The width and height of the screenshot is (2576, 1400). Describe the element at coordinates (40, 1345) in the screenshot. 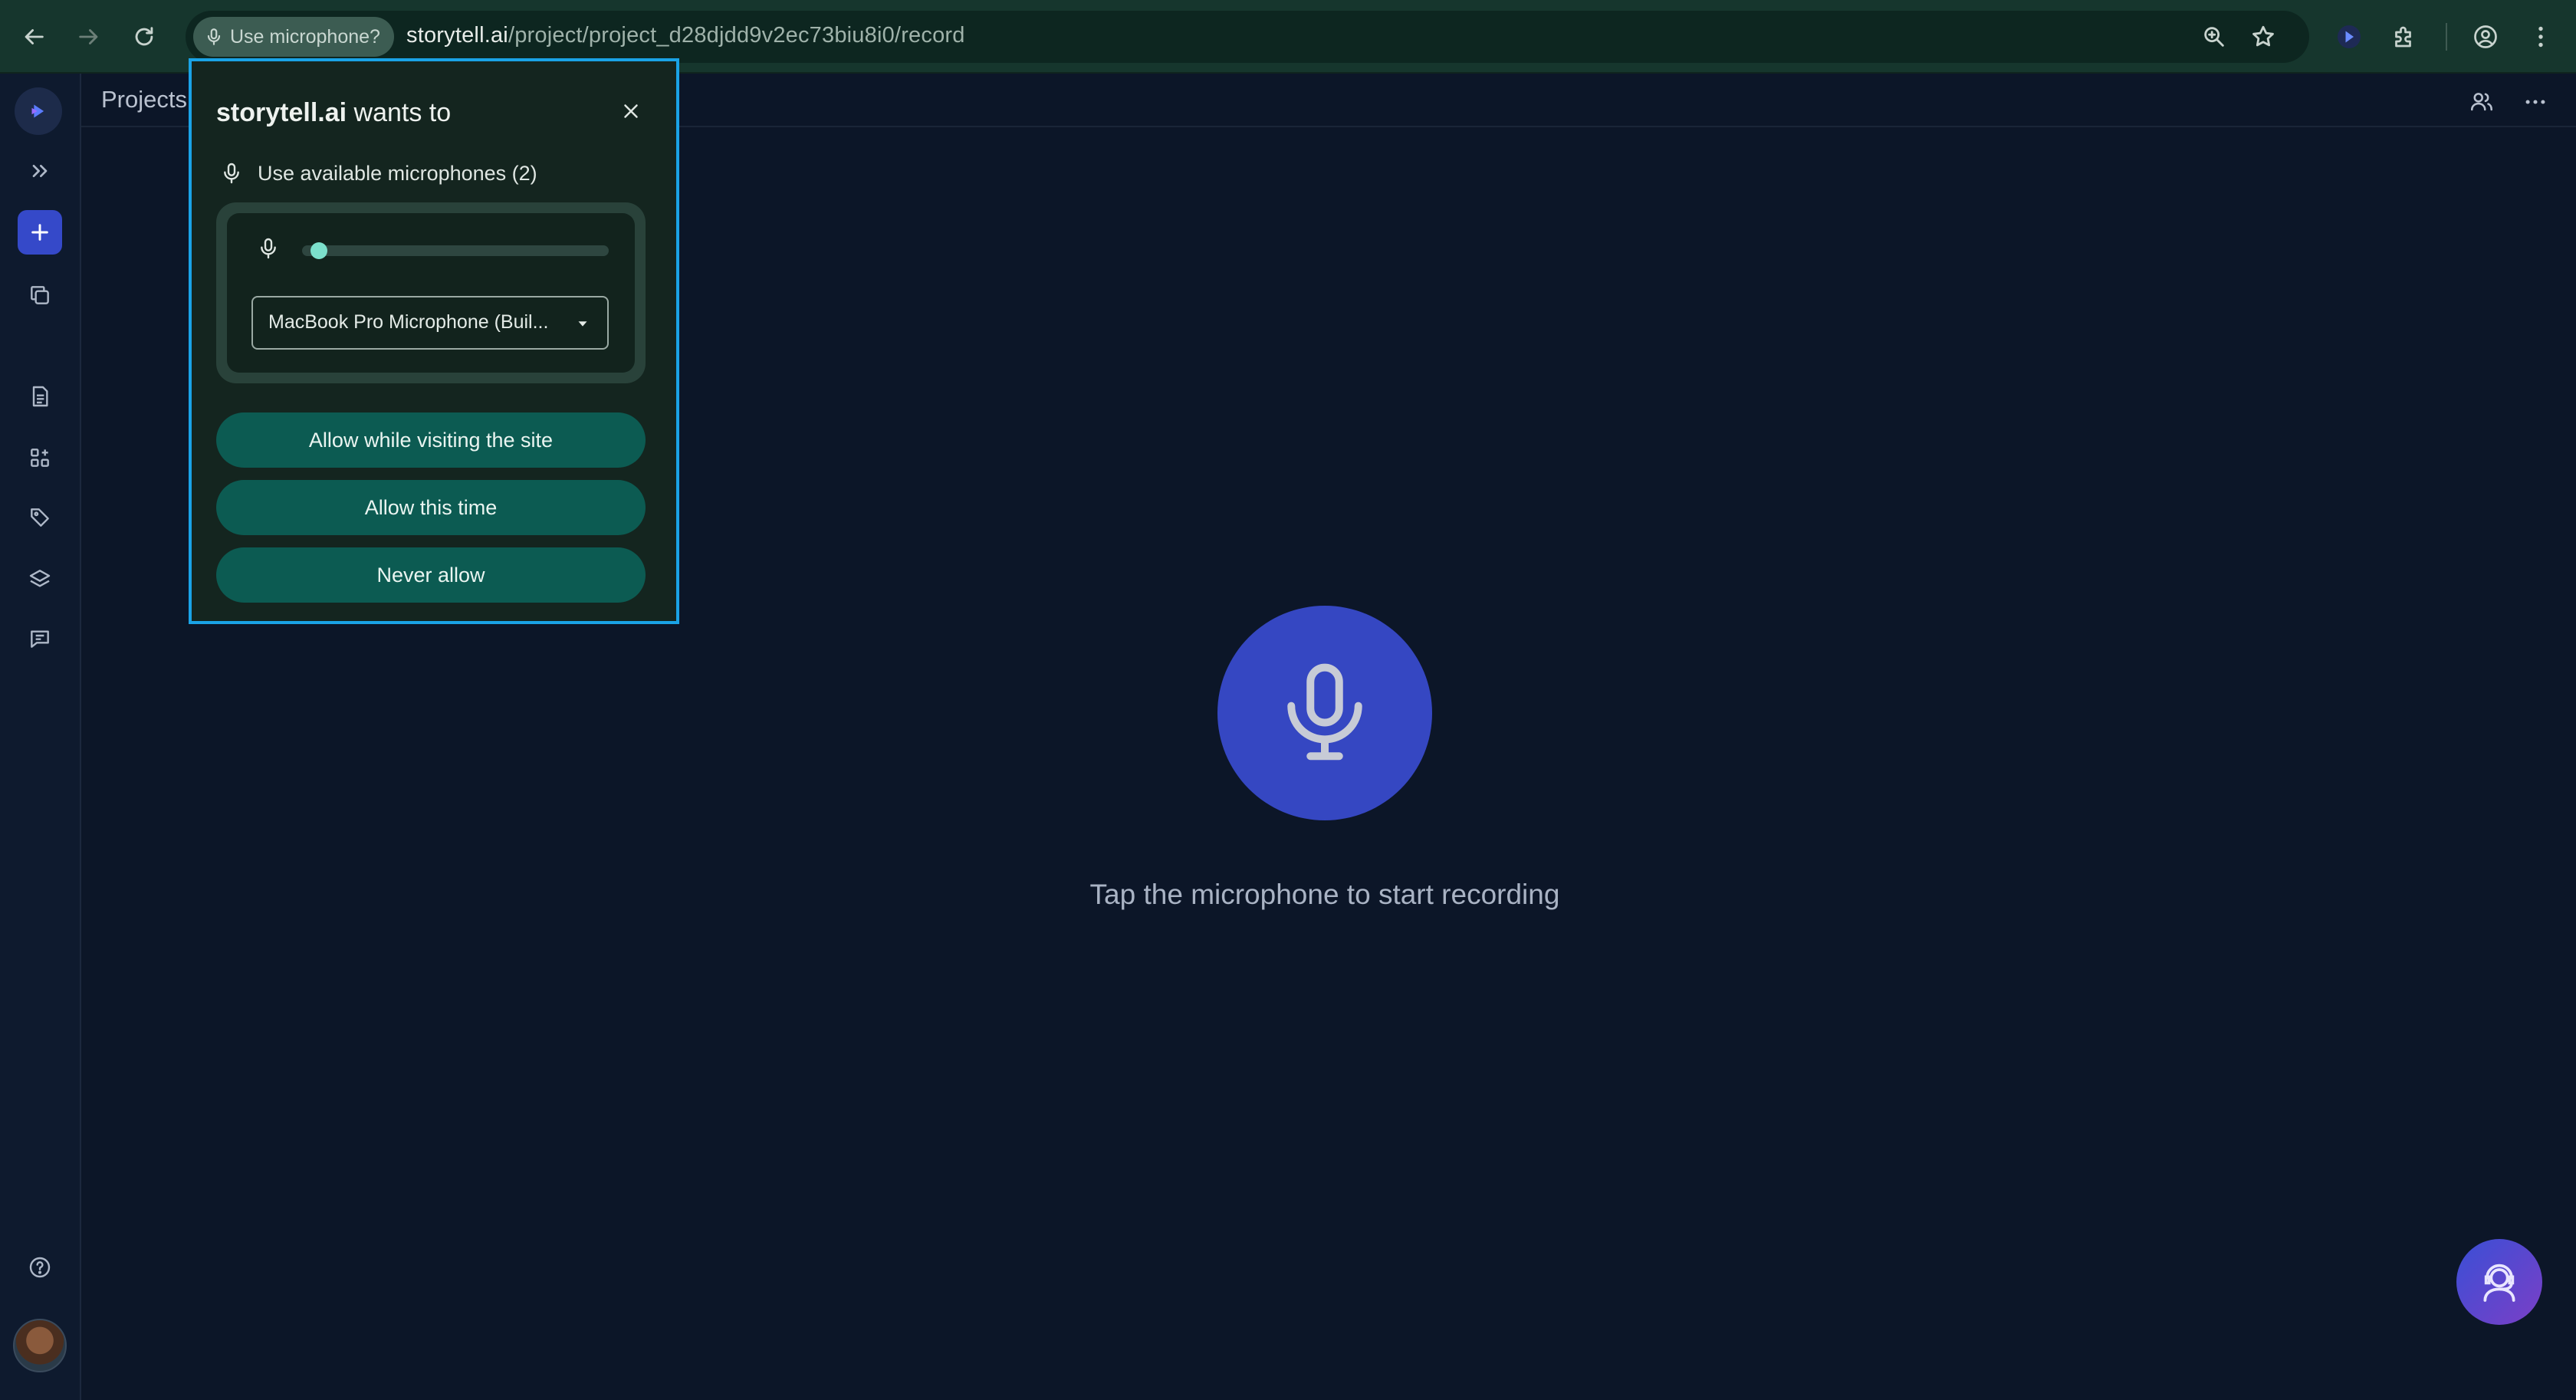

I see `avatar` at that location.